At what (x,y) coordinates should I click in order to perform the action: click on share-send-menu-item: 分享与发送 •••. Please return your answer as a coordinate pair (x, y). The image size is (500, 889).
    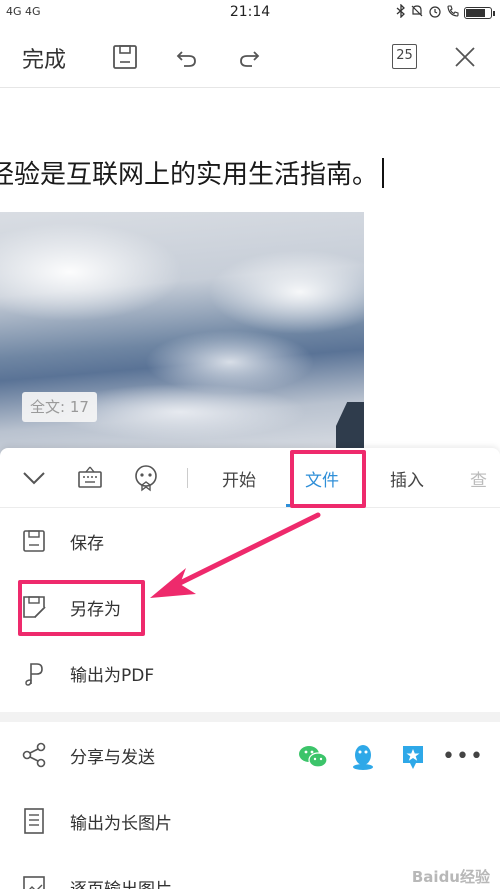
    Looking at the image, I should click on (250, 755).